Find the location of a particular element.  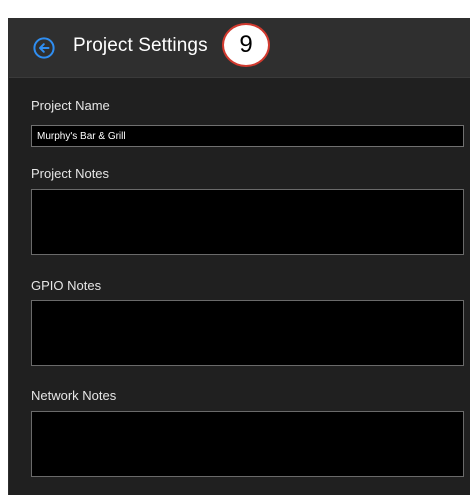

header-bar: Project Settings 9 is located at coordinates (239, 48).